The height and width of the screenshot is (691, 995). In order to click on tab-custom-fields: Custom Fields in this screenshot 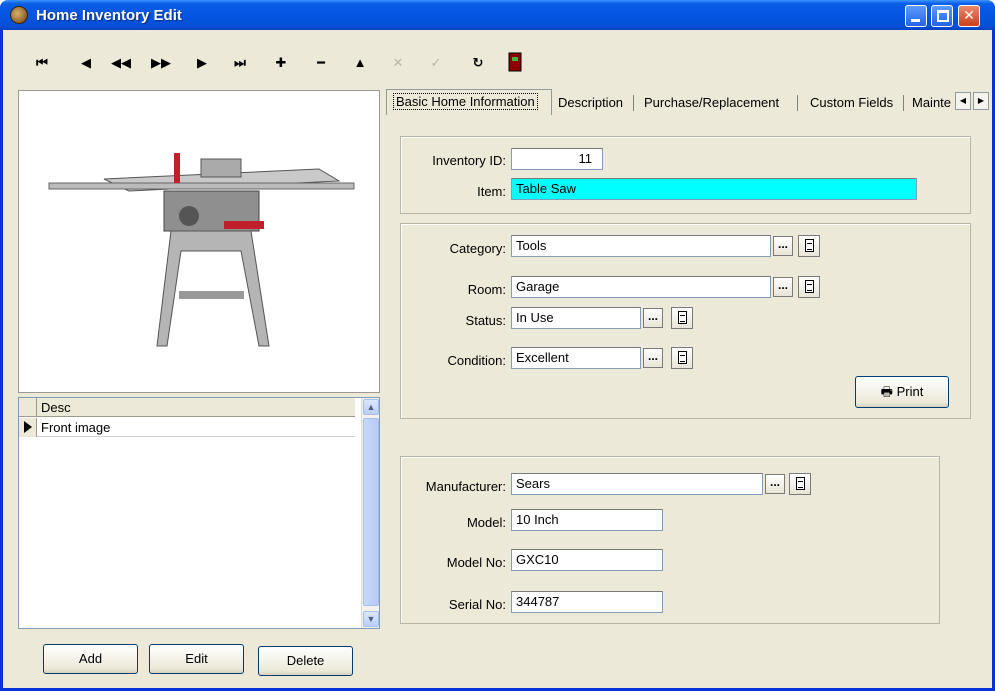, I will do `click(851, 103)`.